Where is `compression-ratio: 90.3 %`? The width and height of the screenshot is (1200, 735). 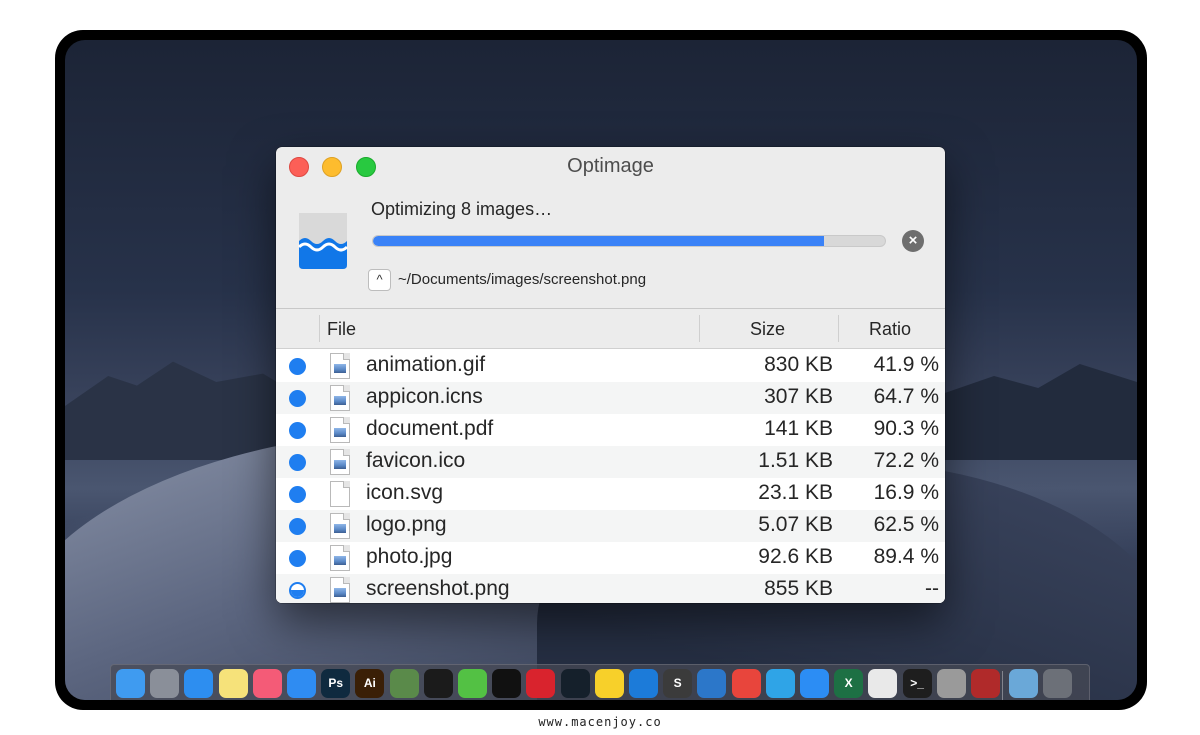 compression-ratio: 90.3 % is located at coordinates (906, 428).